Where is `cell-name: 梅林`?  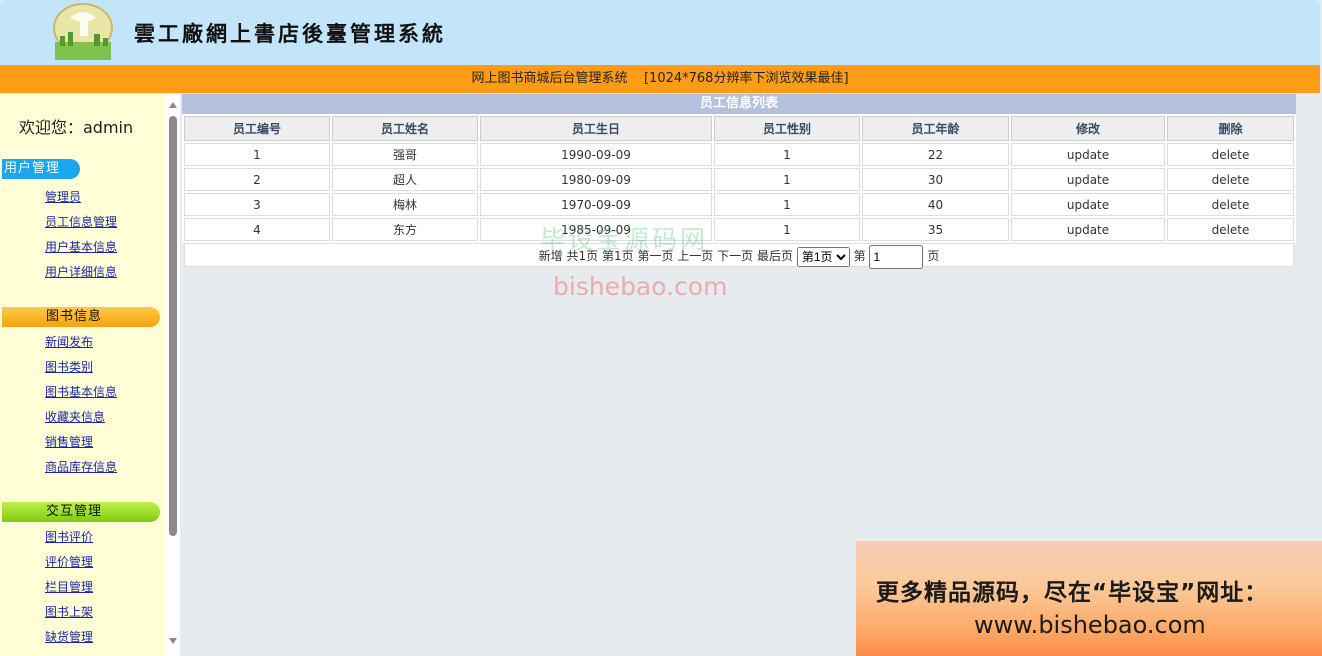
cell-name: 梅林 is located at coordinates (405, 204).